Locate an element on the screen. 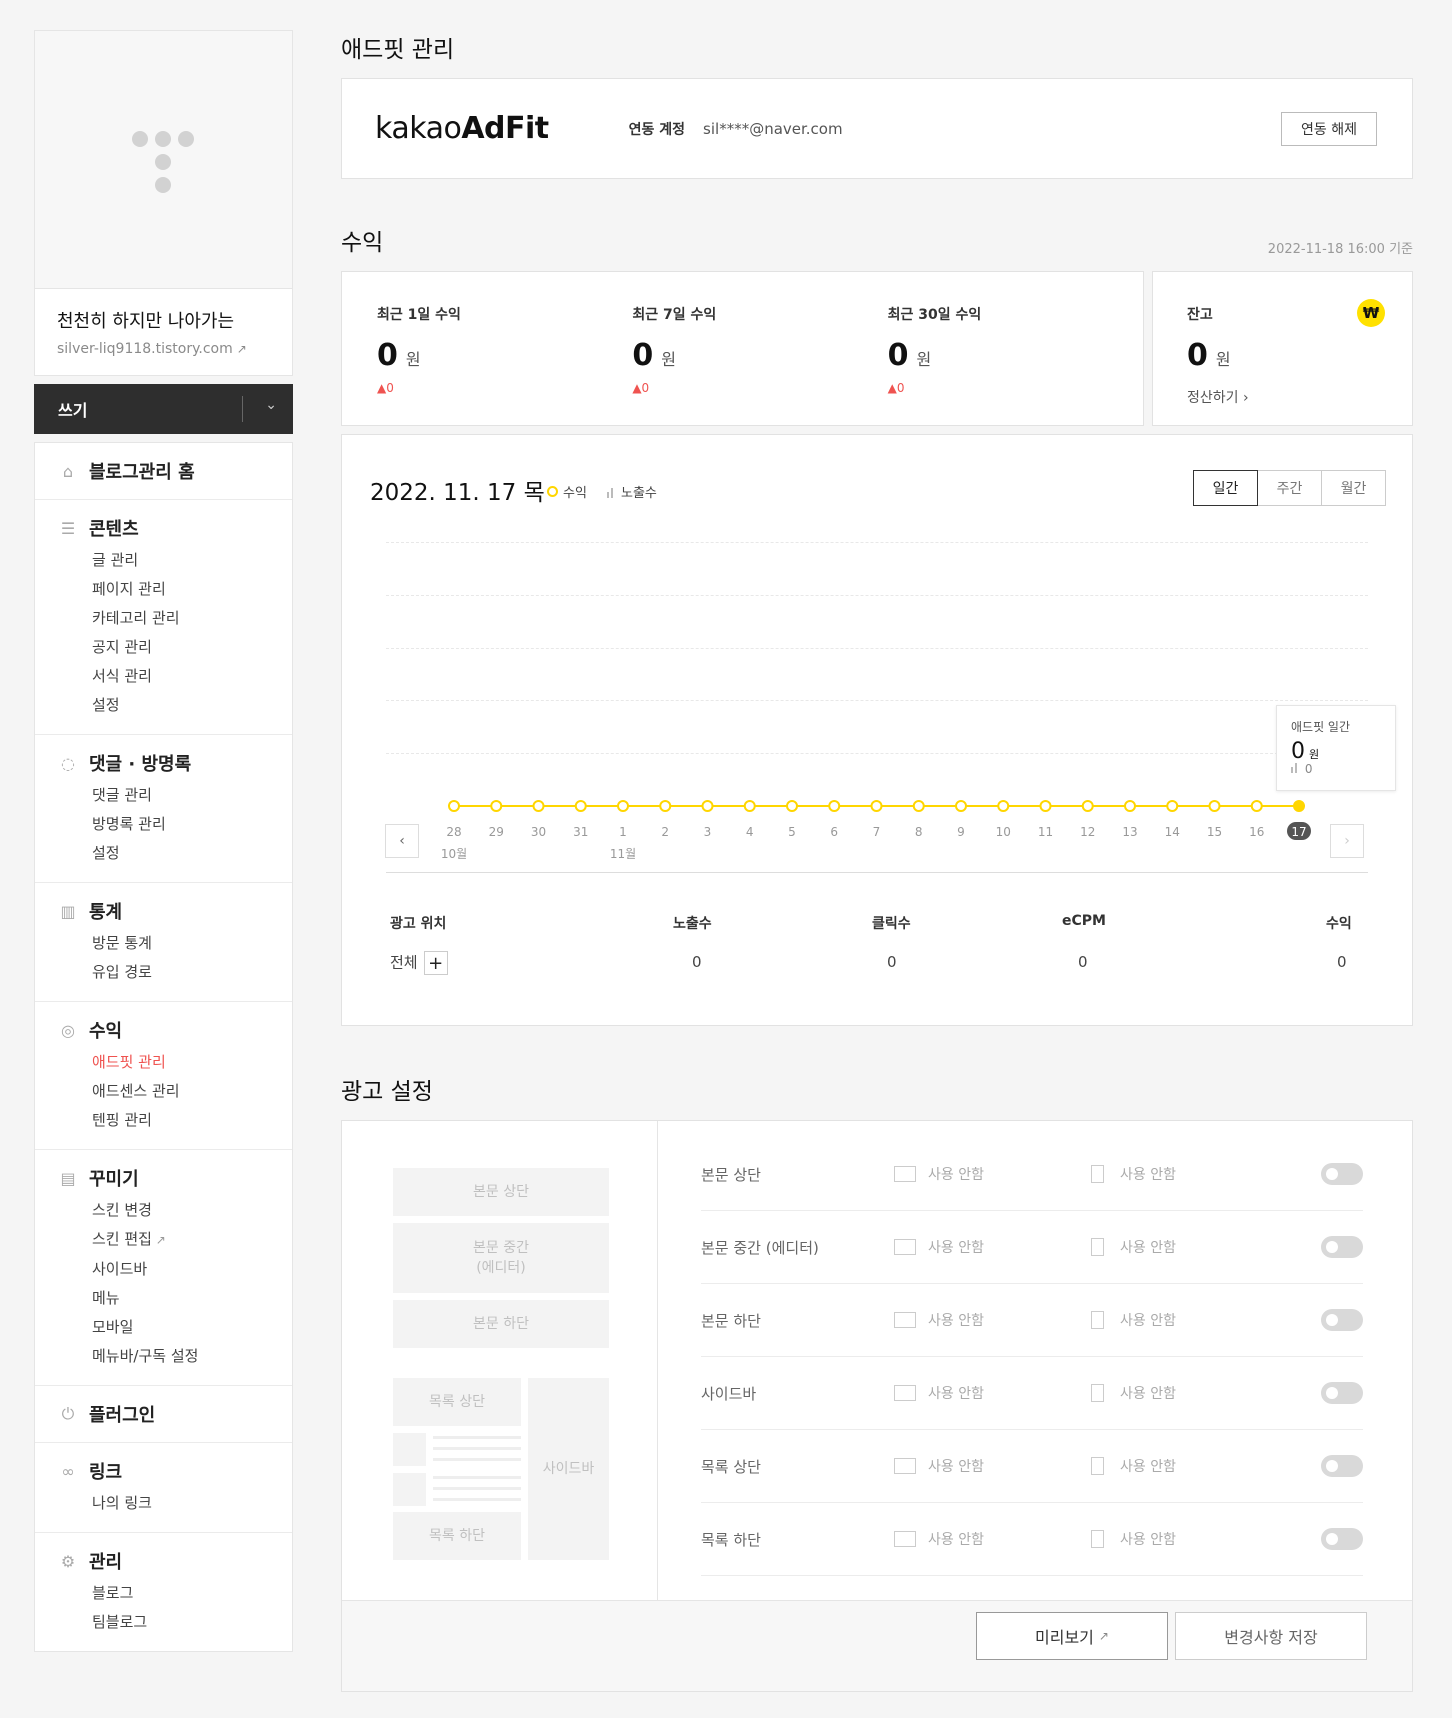 Image resolution: width=1452 pixels, height=1718 pixels. menu-group-header: ◎ 수익 is located at coordinates (163, 1030).